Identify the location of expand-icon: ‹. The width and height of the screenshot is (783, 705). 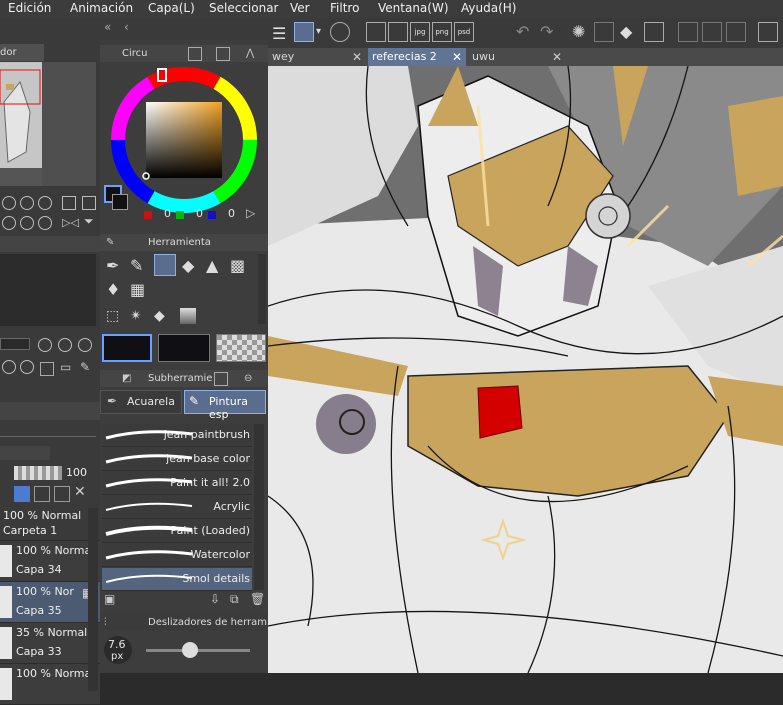
(126, 27).